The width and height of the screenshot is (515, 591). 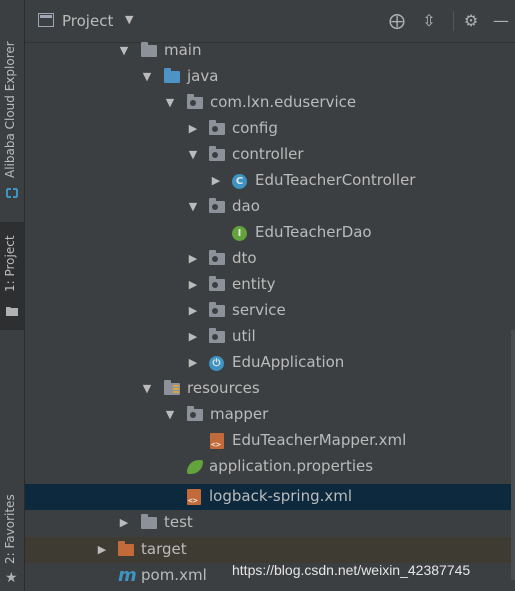 I want to click on tab-project: 1: Project, so click(x=12, y=276).